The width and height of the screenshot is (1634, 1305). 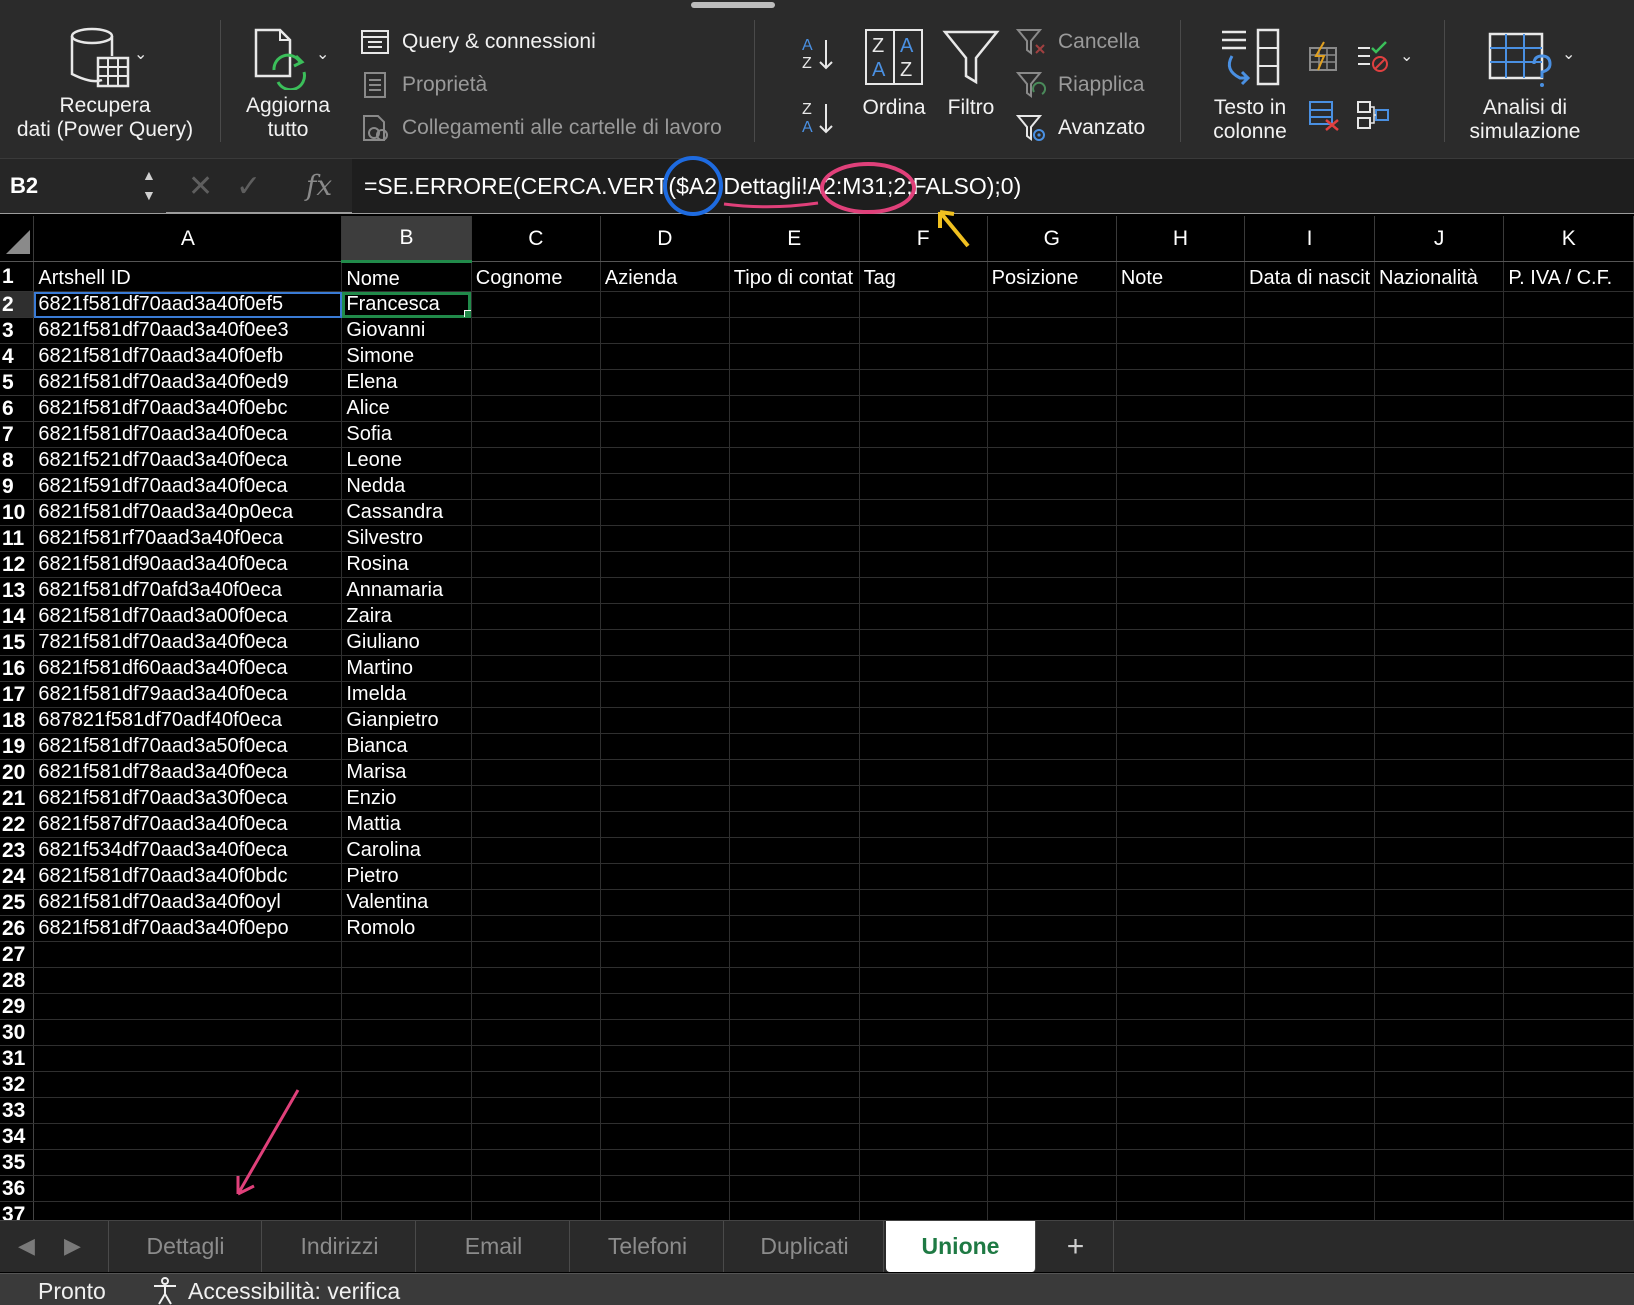 What do you see at coordinates (1181, 356) in the screenshot?
I see `cell-h4` at bounding box center [1181, 356].